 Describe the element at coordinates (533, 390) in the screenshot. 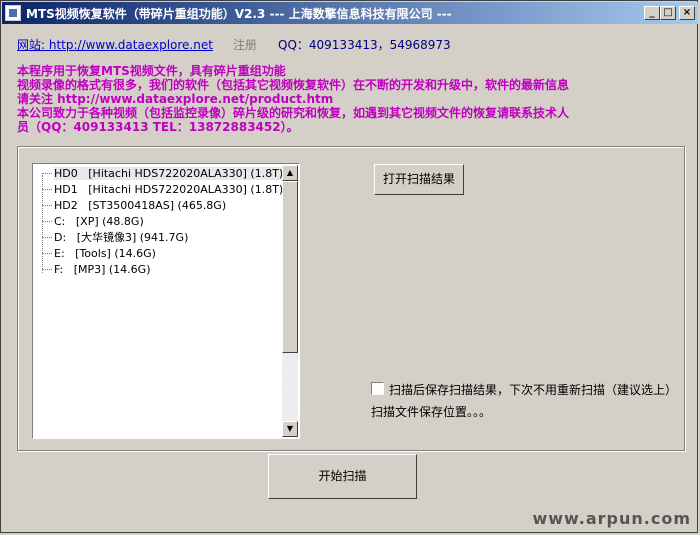

I see `save-after-scan-label: 扫描后保存扫描结果，下次不用重新扫描（建议选上）` at that location.